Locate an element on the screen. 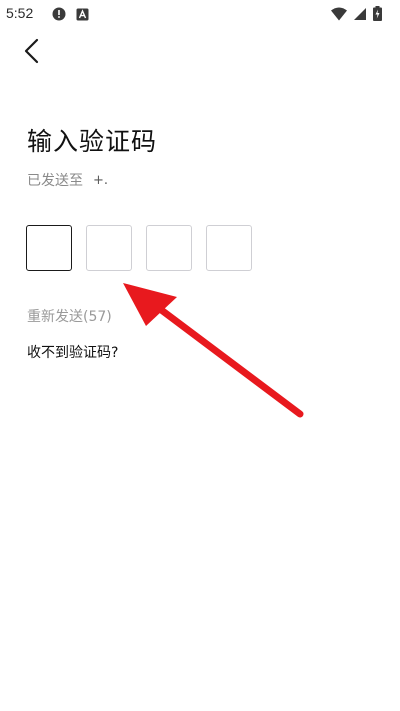  status-bar: 5:52 is located at coordinates (200, 14).